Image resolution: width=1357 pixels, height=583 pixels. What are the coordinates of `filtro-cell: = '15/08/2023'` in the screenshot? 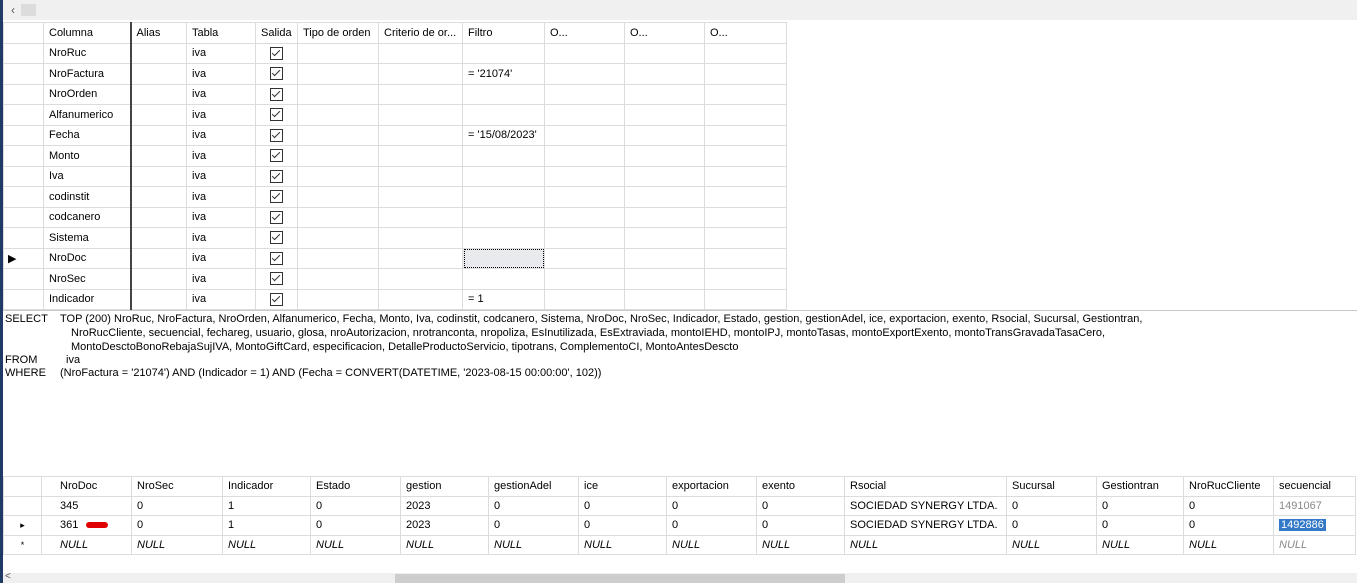 It's located at (503, 135).